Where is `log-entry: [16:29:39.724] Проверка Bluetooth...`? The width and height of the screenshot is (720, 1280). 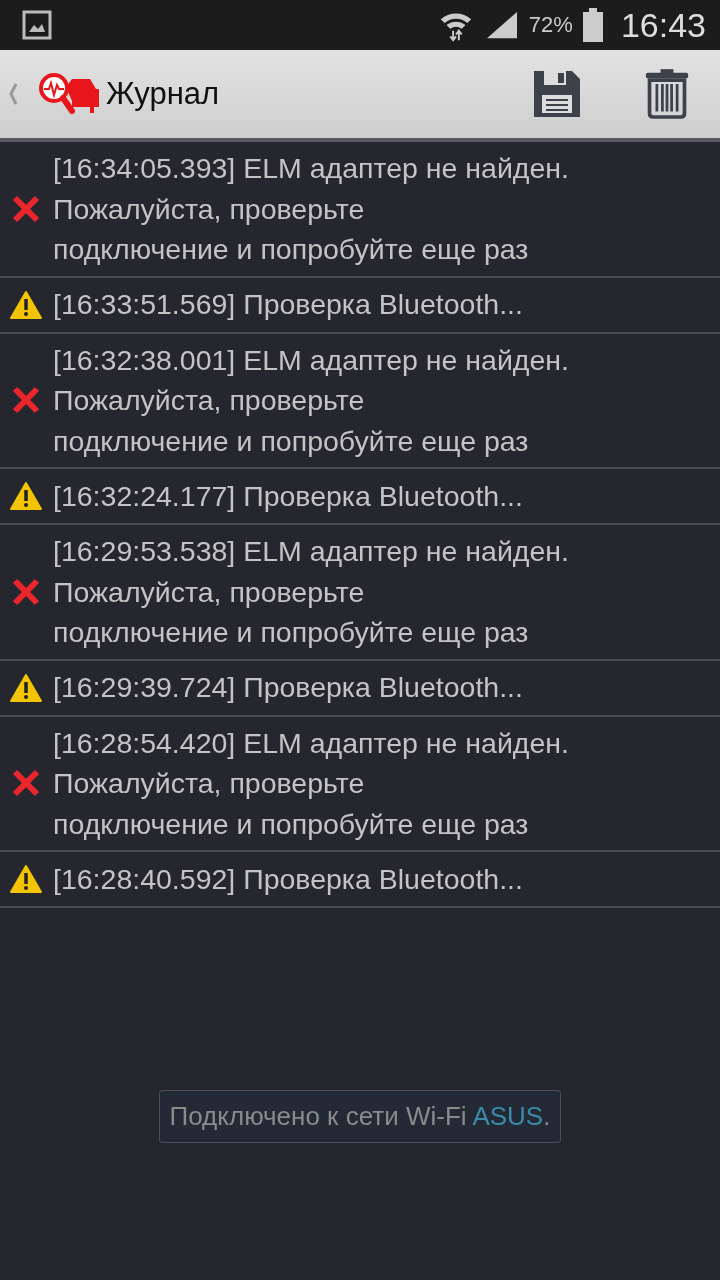 log-entry: [16:29:39.724] Проверка Bluetooth... is located at coordinates (360, 688).